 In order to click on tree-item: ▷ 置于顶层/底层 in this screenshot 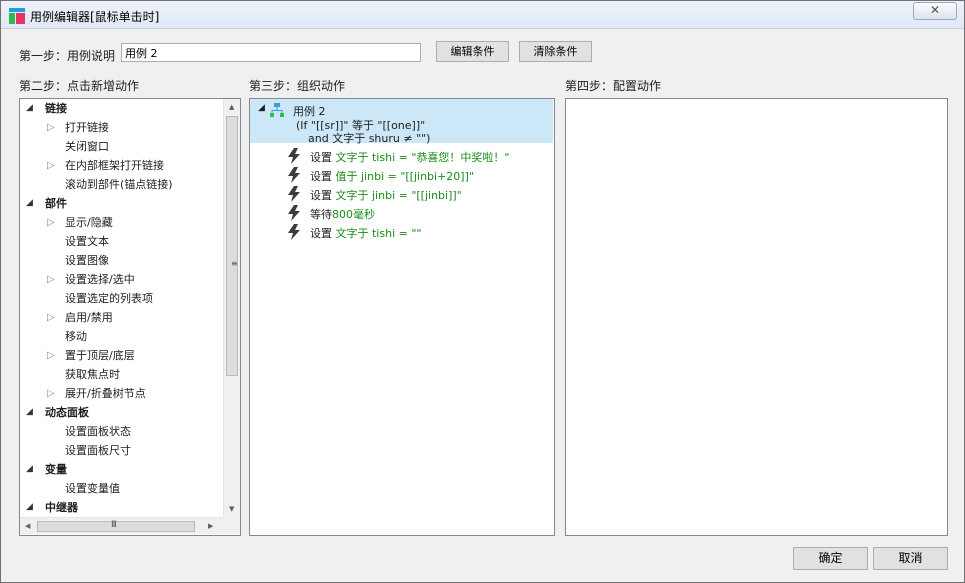, I will do `click(121, 355)`.